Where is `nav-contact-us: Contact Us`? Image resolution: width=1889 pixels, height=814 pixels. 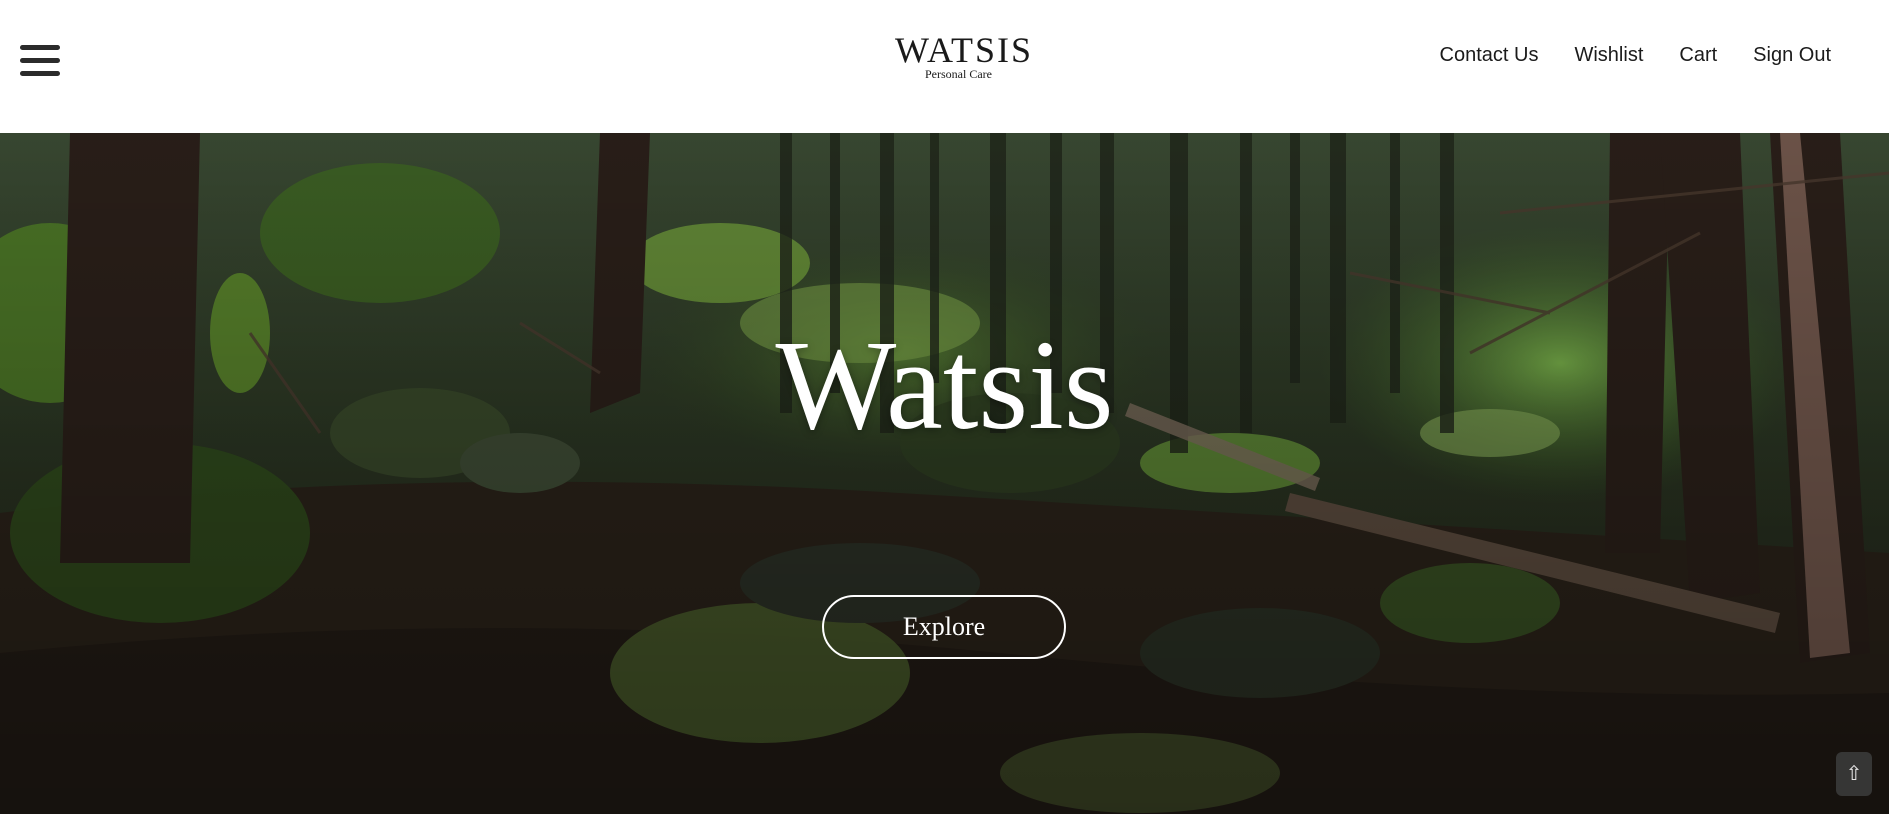 nav-contact-us: Contact Us is located at coordinates (1489, 55).